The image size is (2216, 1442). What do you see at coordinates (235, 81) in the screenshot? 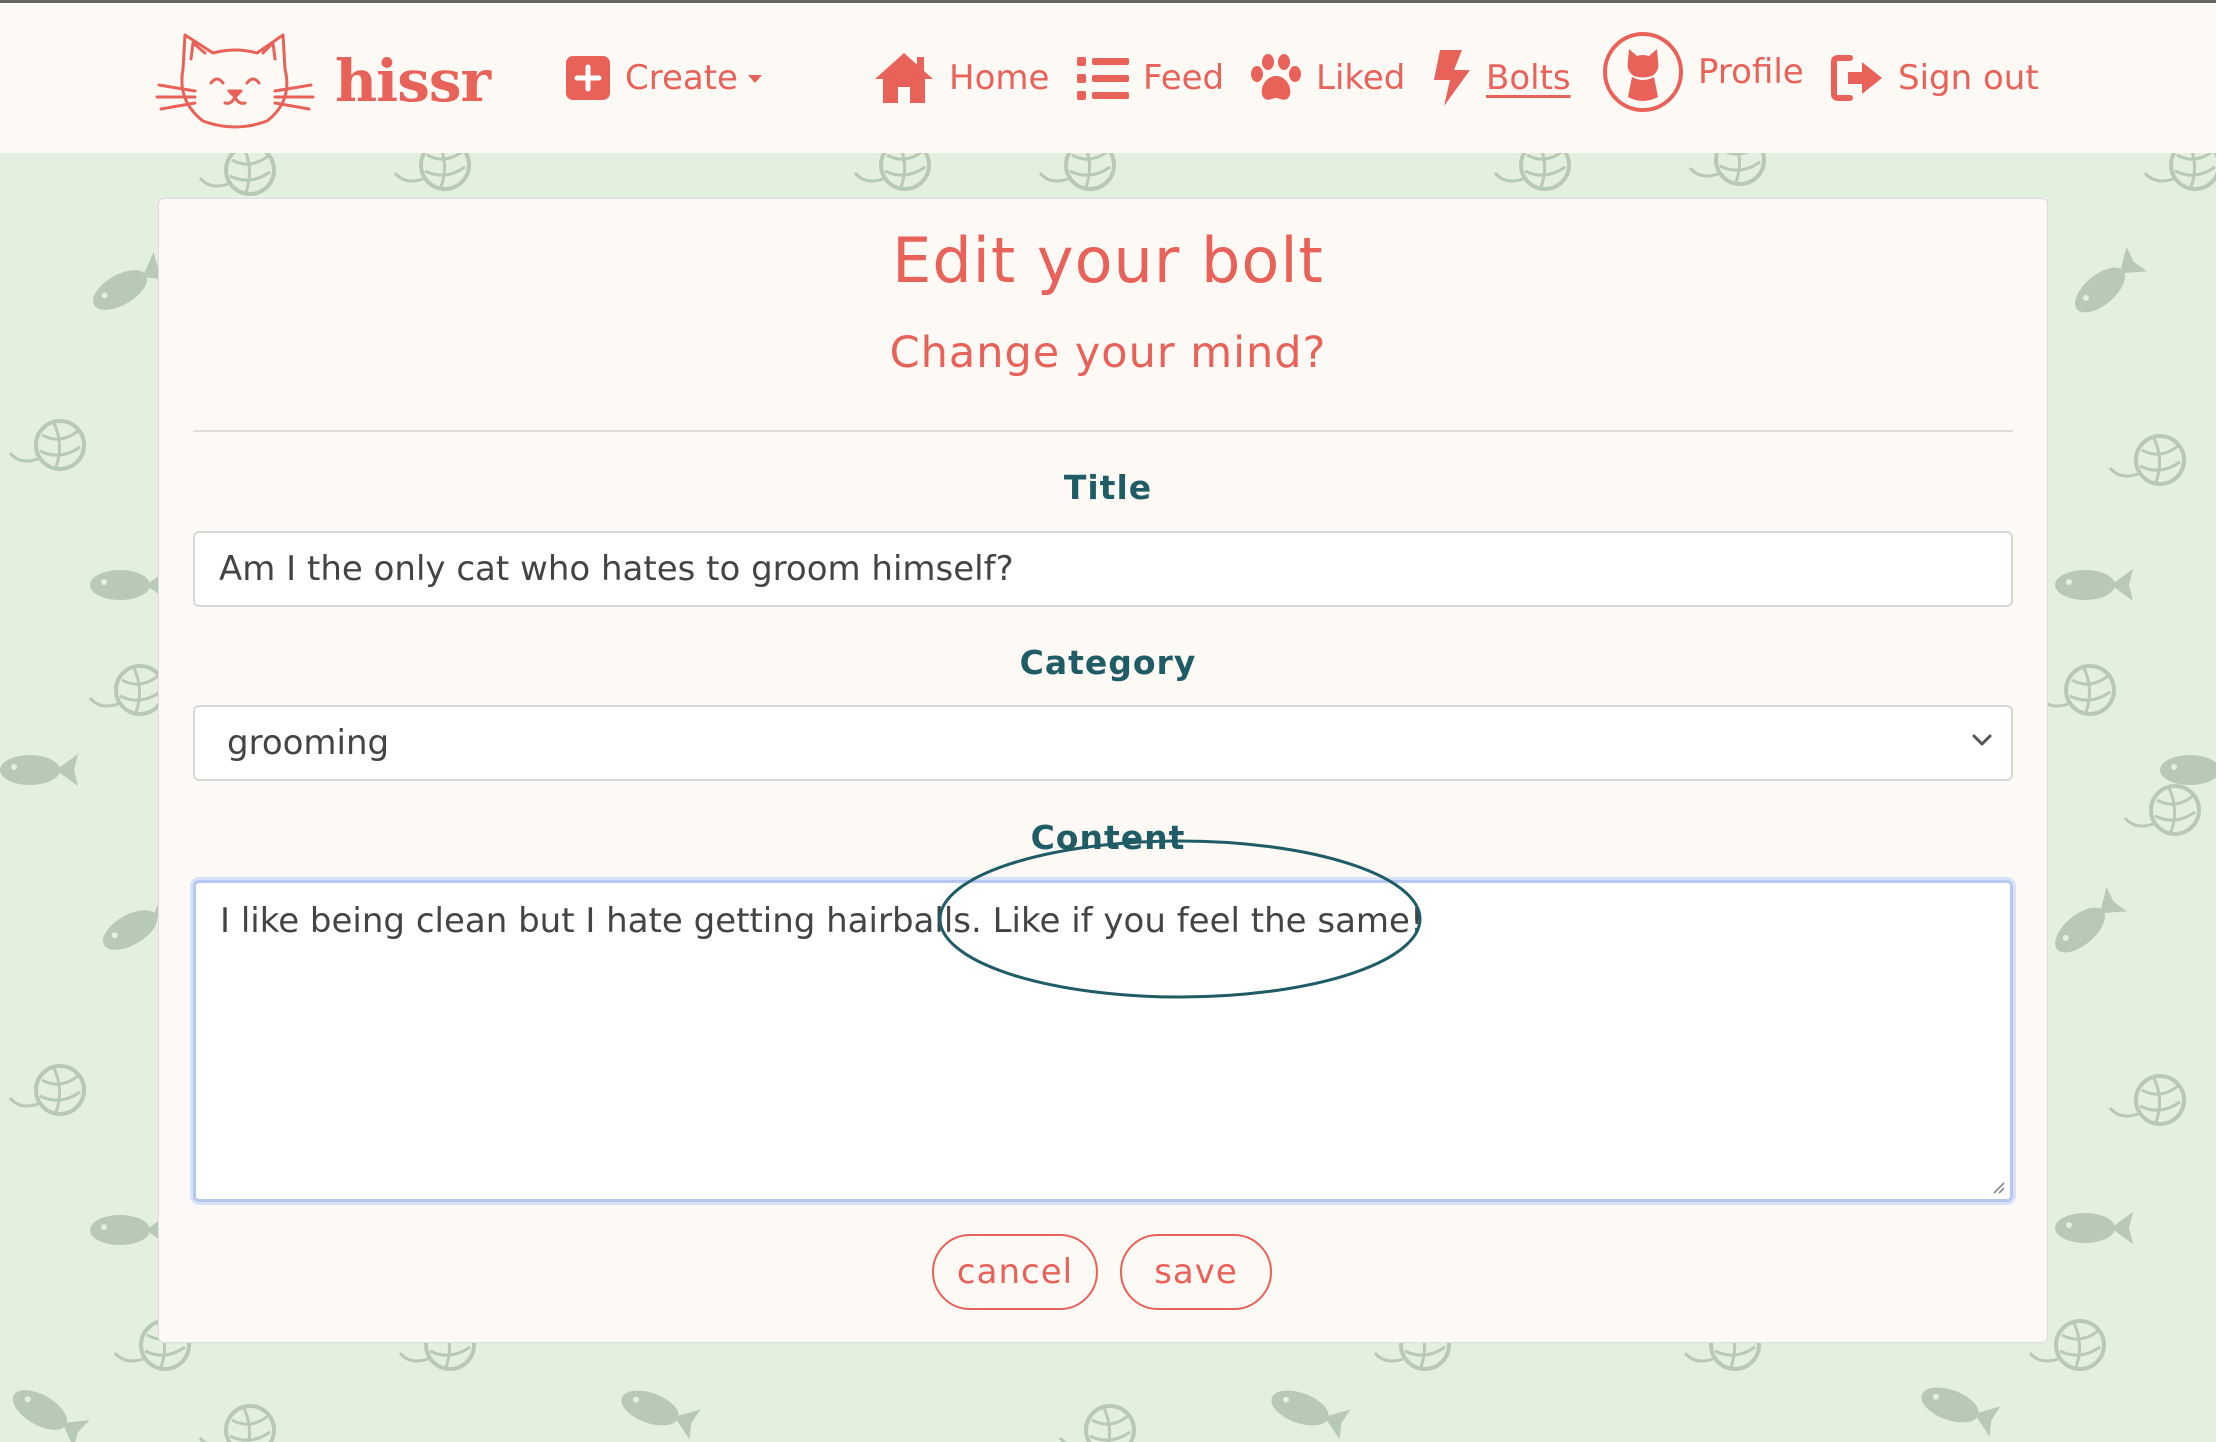
I see `cat-face-logo-icon` at bounding box center [235, 81].